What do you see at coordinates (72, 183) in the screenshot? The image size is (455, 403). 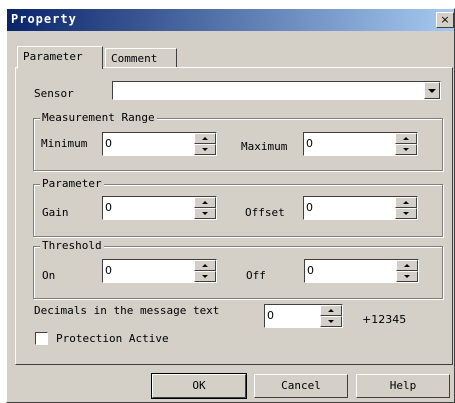 I see `group-title: Parameter` at bounding box center [72, 183].